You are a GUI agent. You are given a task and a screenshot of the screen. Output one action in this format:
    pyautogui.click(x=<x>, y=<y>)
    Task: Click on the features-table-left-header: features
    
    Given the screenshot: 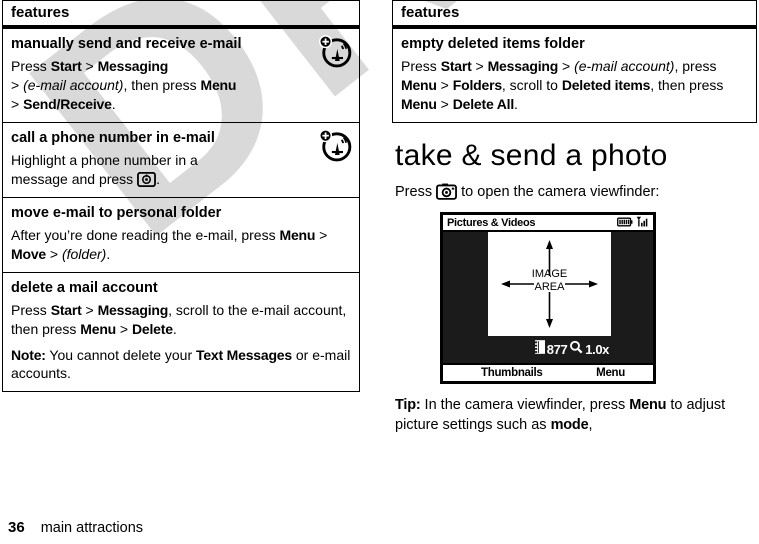 What is the action you would take?
    pyautogui.click(x=181, y=14)
    